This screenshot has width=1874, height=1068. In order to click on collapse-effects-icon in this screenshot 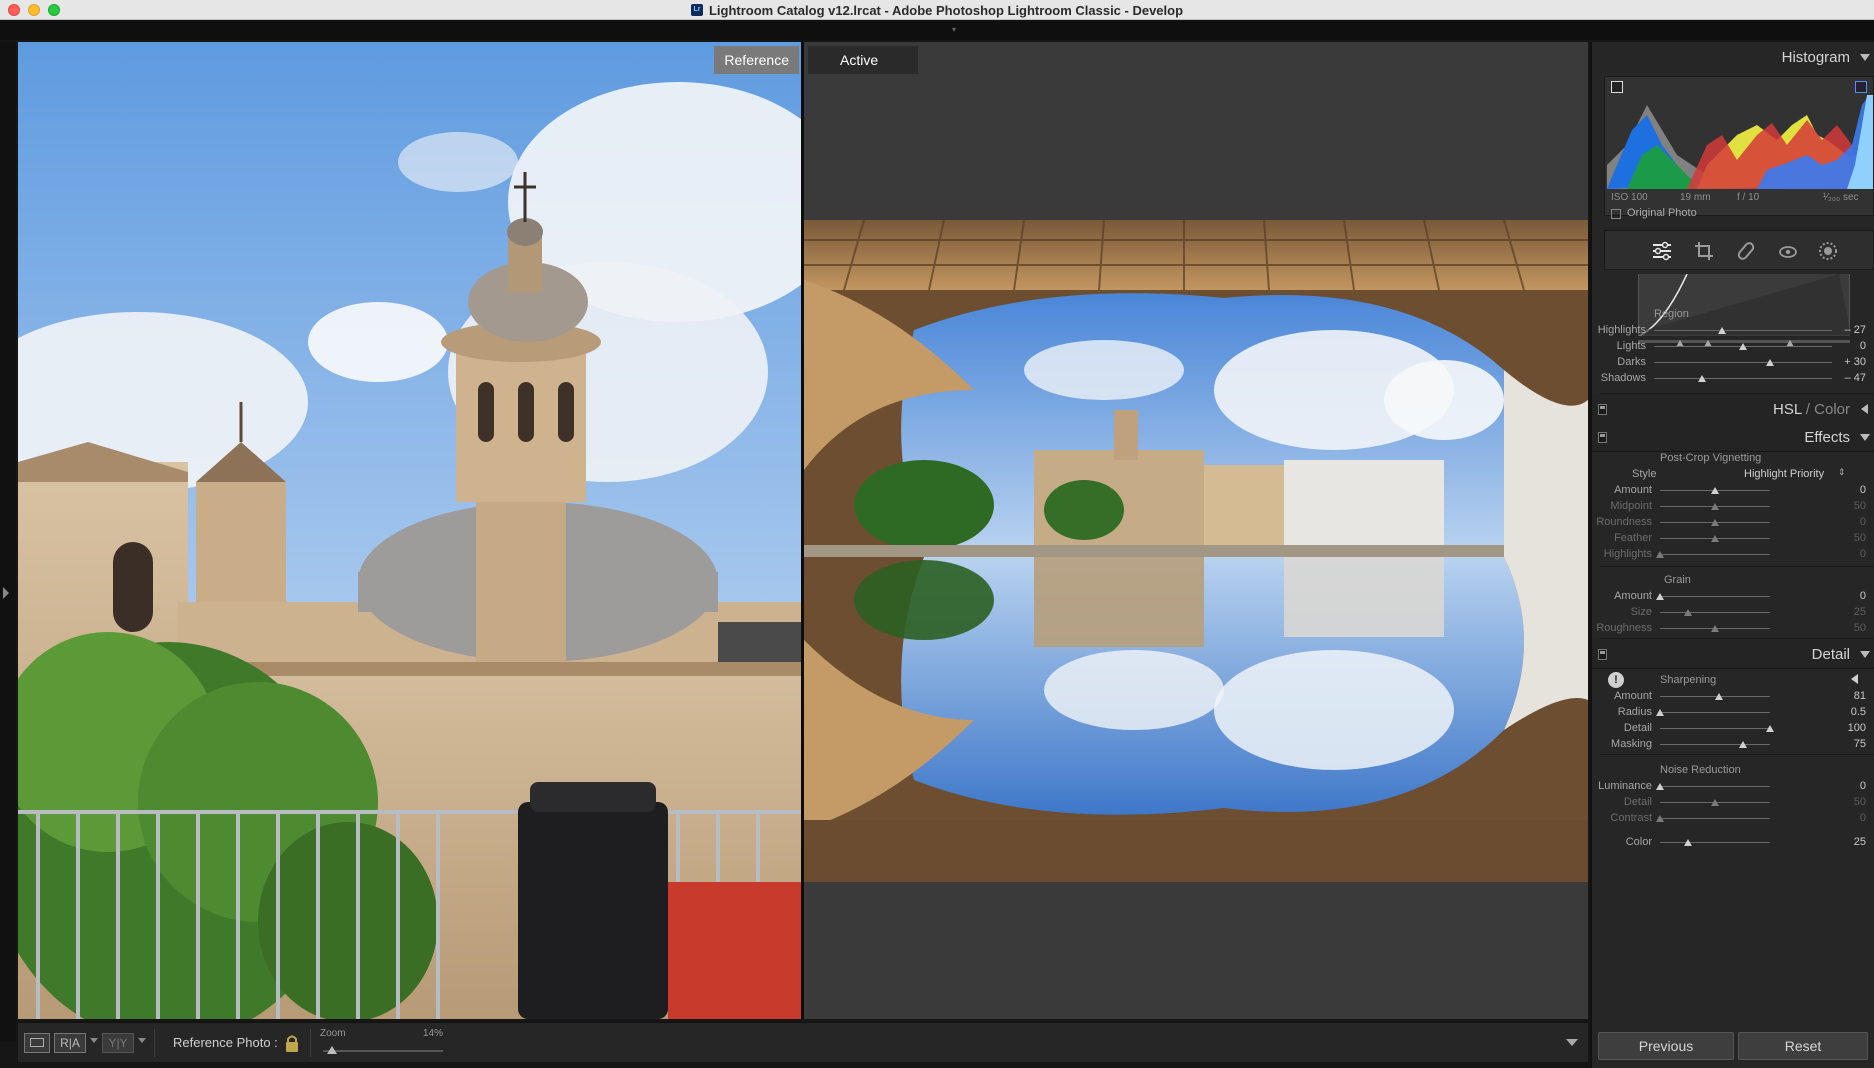, I will do `click(1865, 437)`.